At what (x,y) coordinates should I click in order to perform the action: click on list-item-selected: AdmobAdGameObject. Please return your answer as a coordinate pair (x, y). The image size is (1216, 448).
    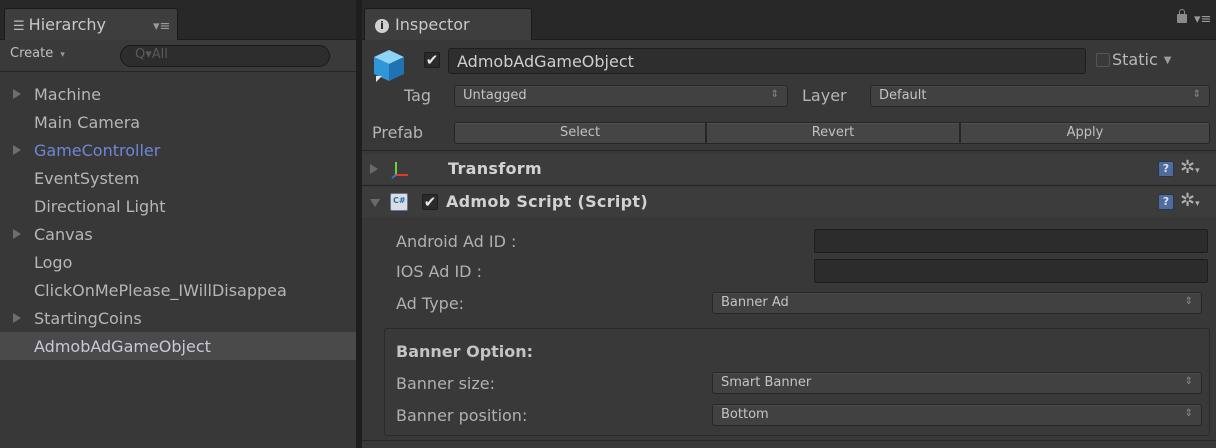
    Looking at the image, I should click on (178, 346).